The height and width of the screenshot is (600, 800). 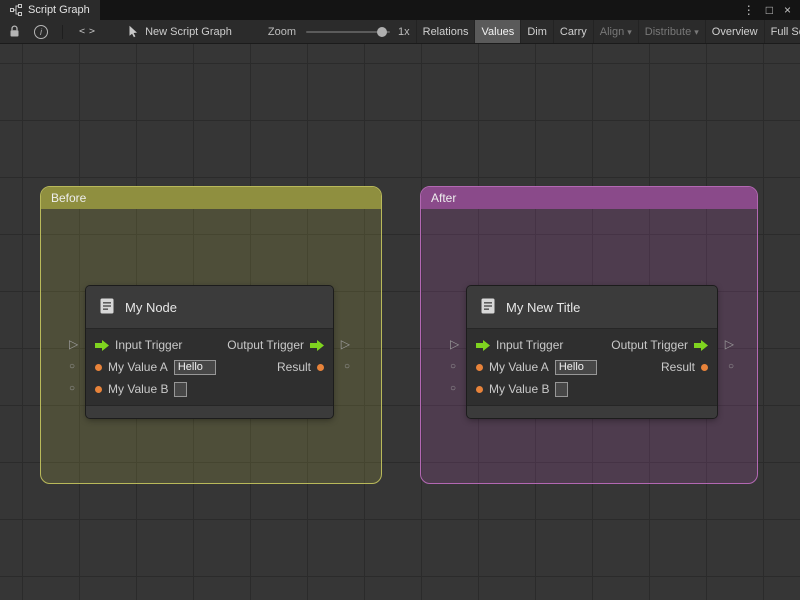 What do you see at coordinates (211, 198) in the screenshot?
I see `group-header: Before` at bounding box center [211, 198].